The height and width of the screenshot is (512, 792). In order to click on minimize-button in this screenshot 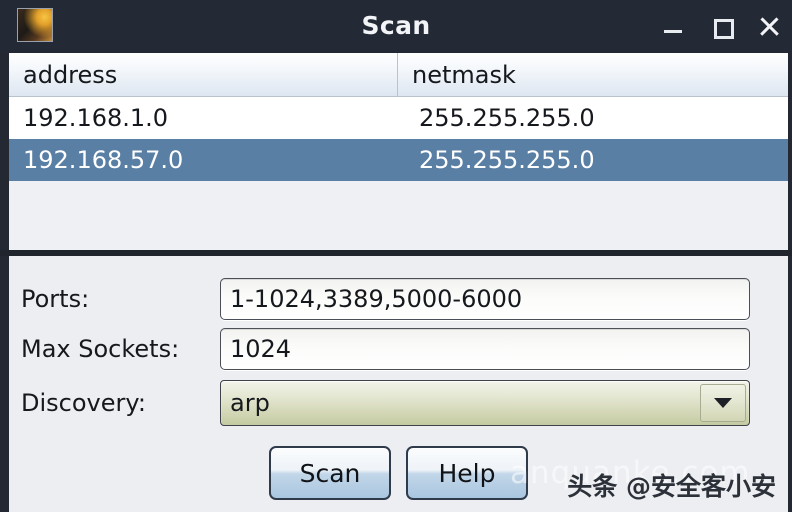, I will do `click(673, 26)`.